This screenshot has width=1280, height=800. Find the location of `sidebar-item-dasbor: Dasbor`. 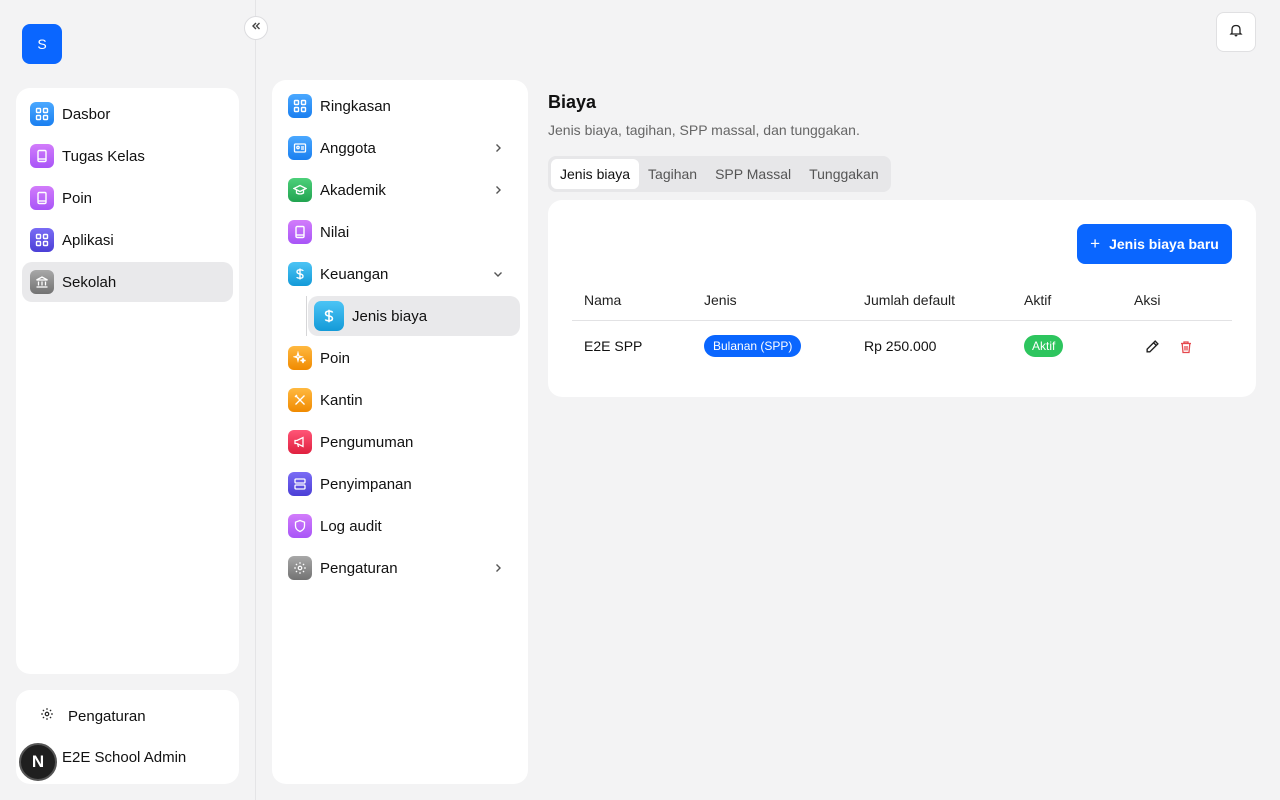

sidebar-item-dasbor: Dasbor is located at coordinates (127, 114).